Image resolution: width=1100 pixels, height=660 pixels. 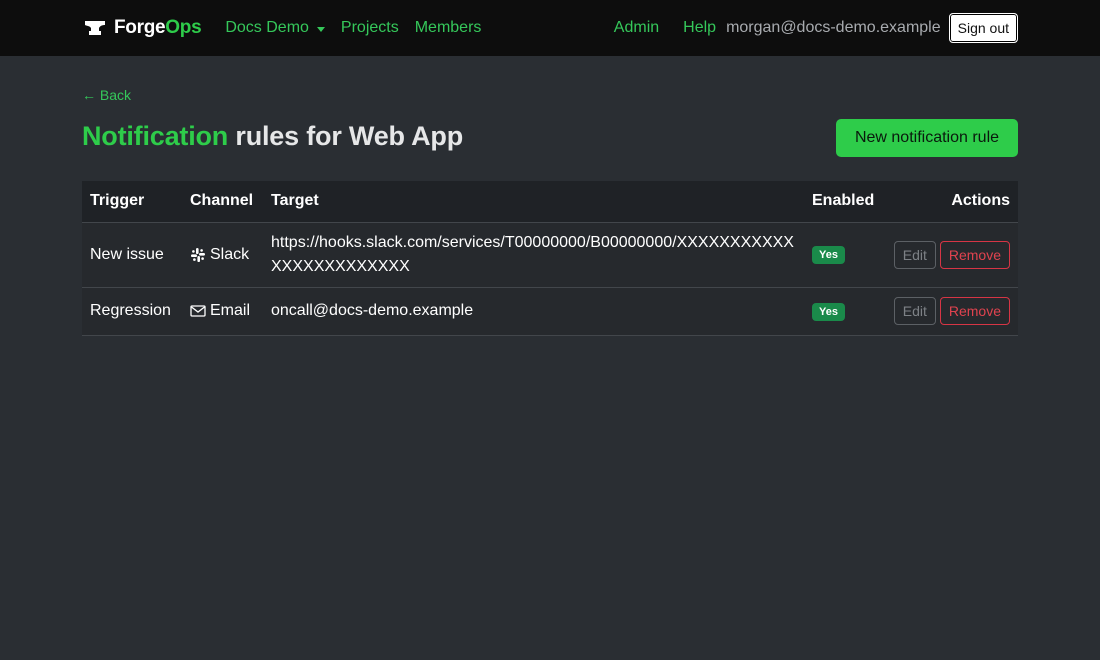 What do you see at coordinates (533, 311) in the screenshot?
I see `cell-target: oncall@docs-demo.example` at bounding box center [533, 311].